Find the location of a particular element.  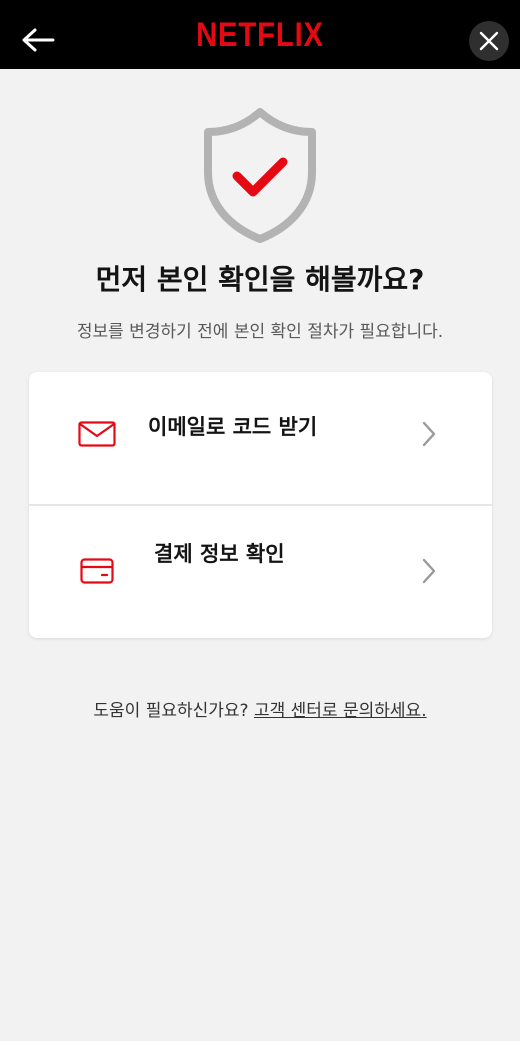

email-code-label: 이메일로 코드 받기 is located at coordinates (233, 427).